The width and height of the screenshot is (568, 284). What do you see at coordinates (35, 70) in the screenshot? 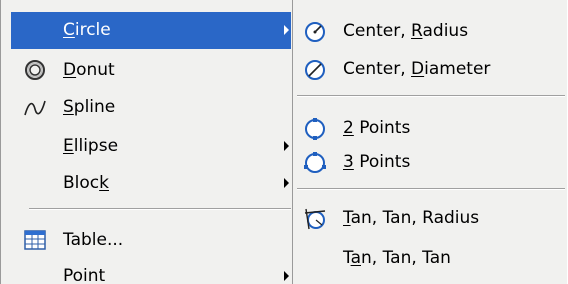
I see `donut-icon` at bounding box center [35, 70].